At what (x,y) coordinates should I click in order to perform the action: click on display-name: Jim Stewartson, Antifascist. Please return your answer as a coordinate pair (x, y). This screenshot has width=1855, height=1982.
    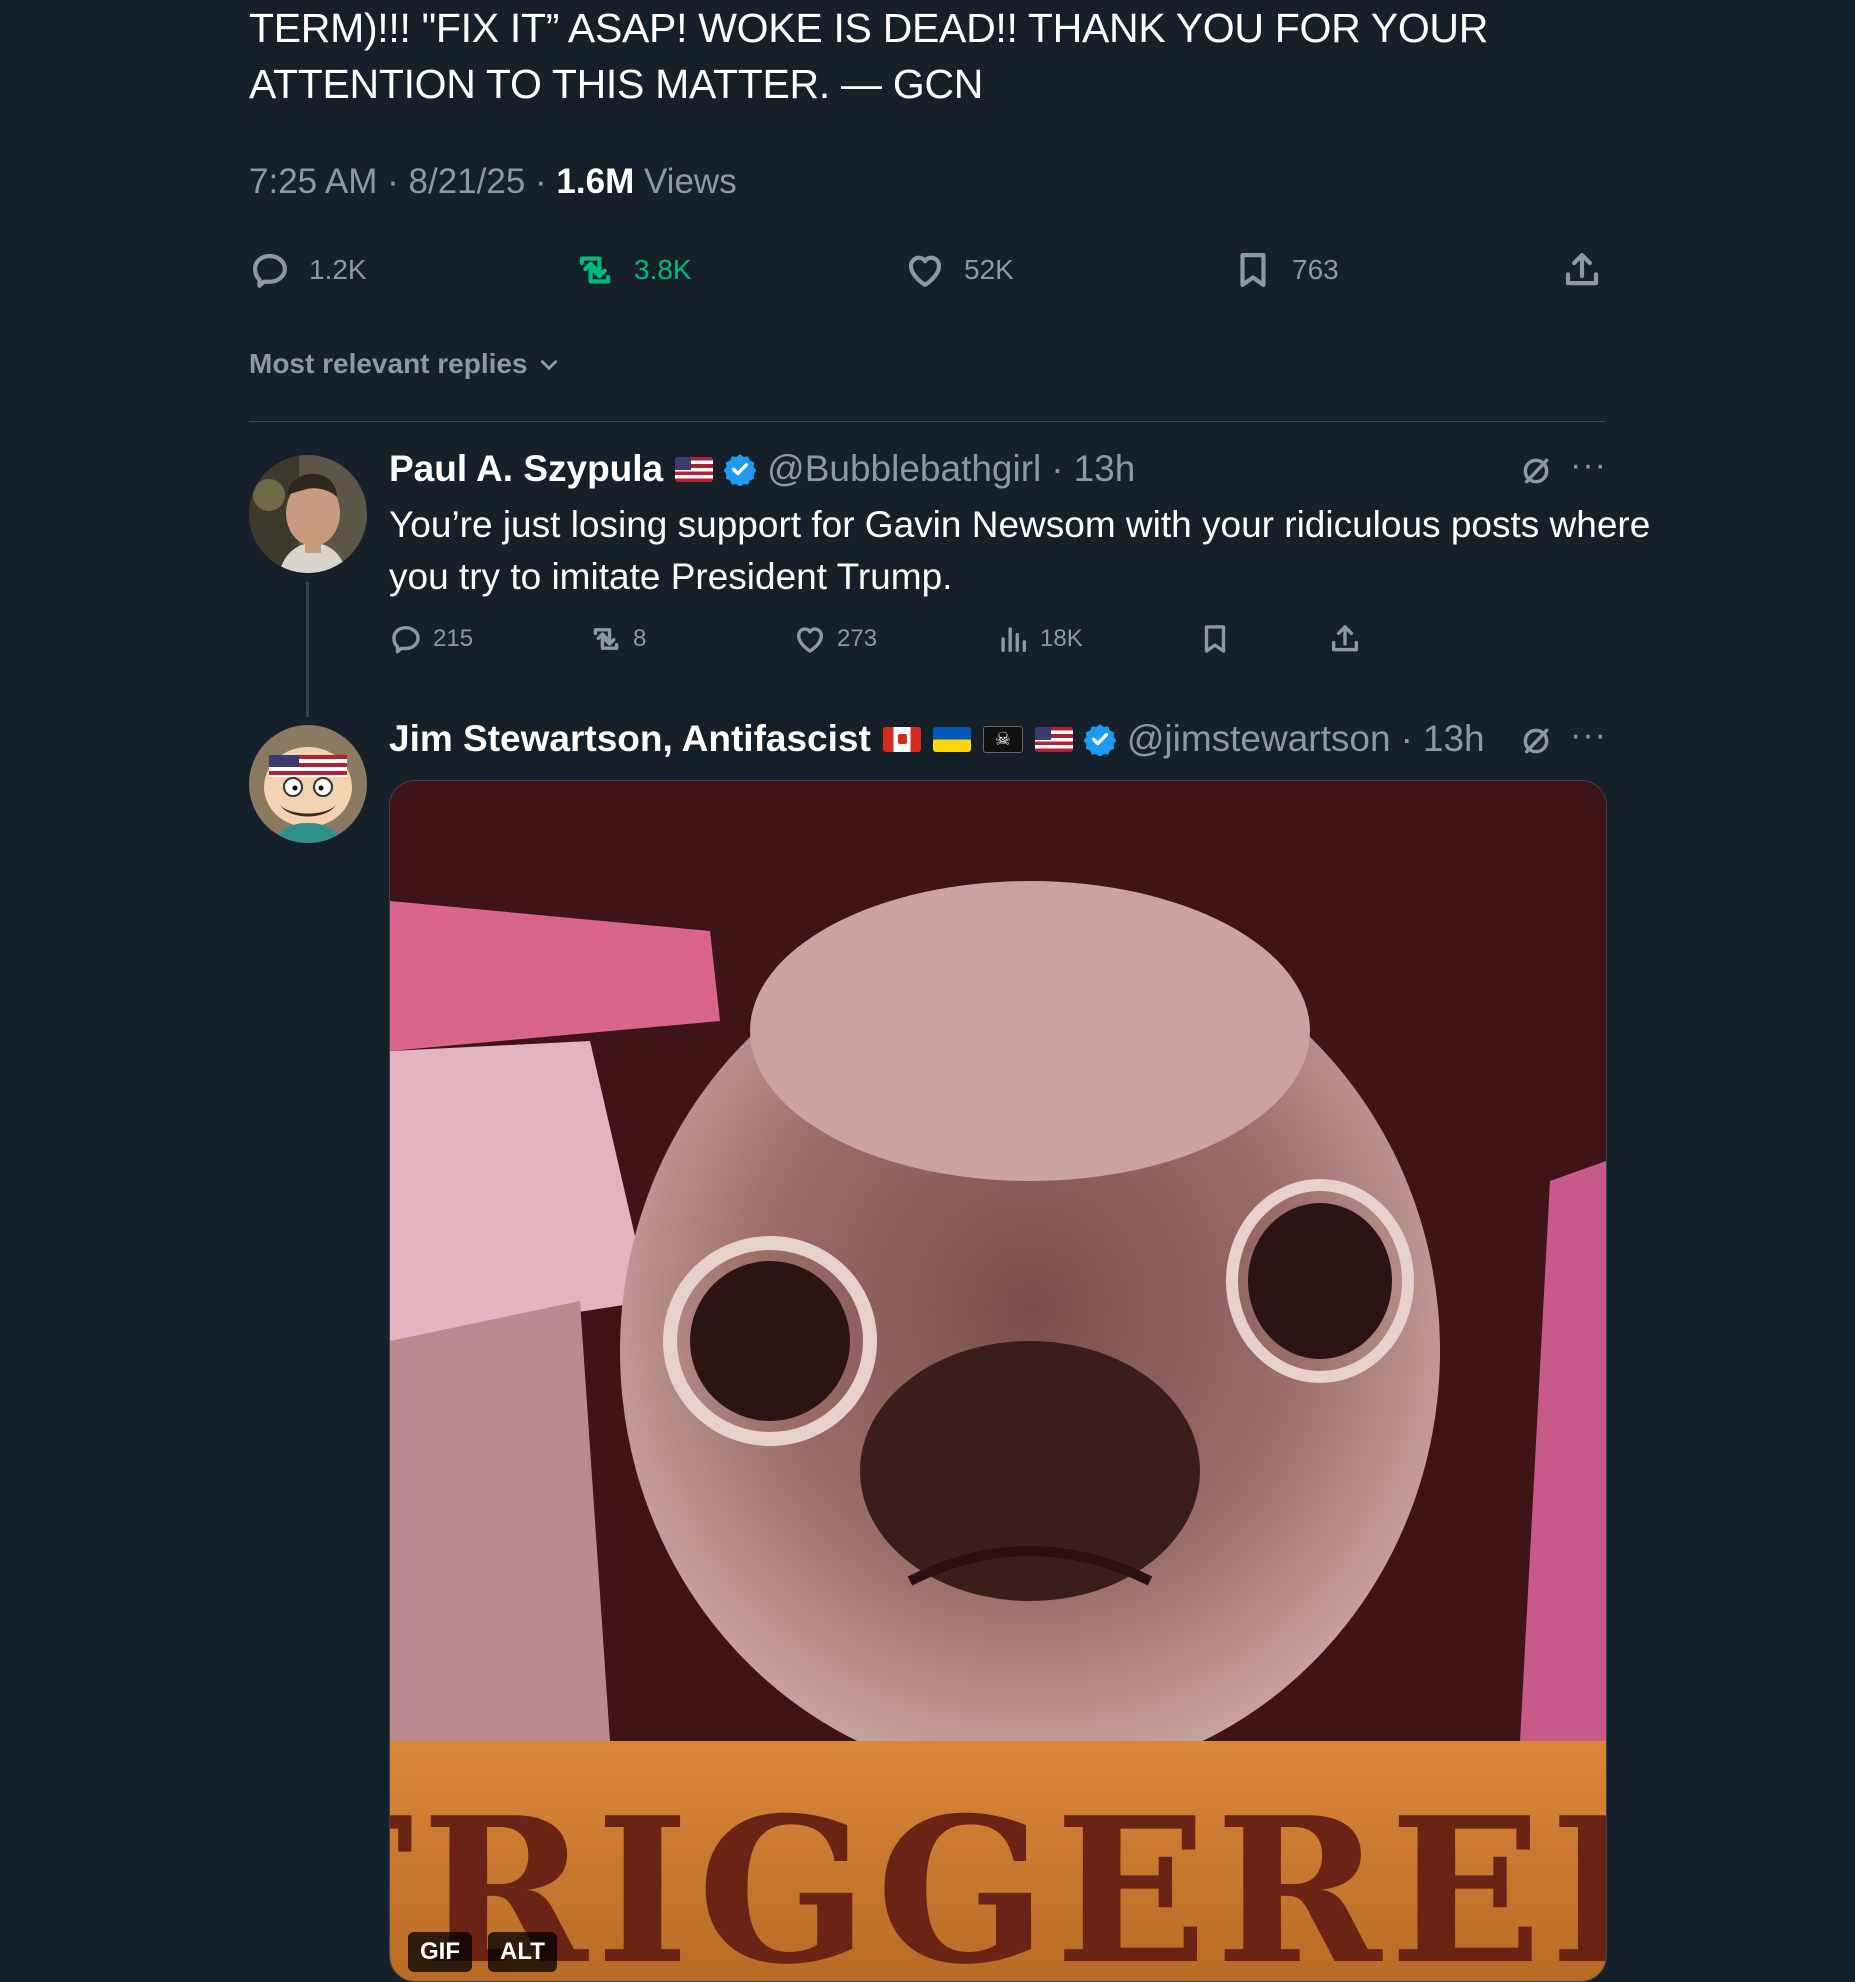
    Looking at the image, I should click on (630, 739).